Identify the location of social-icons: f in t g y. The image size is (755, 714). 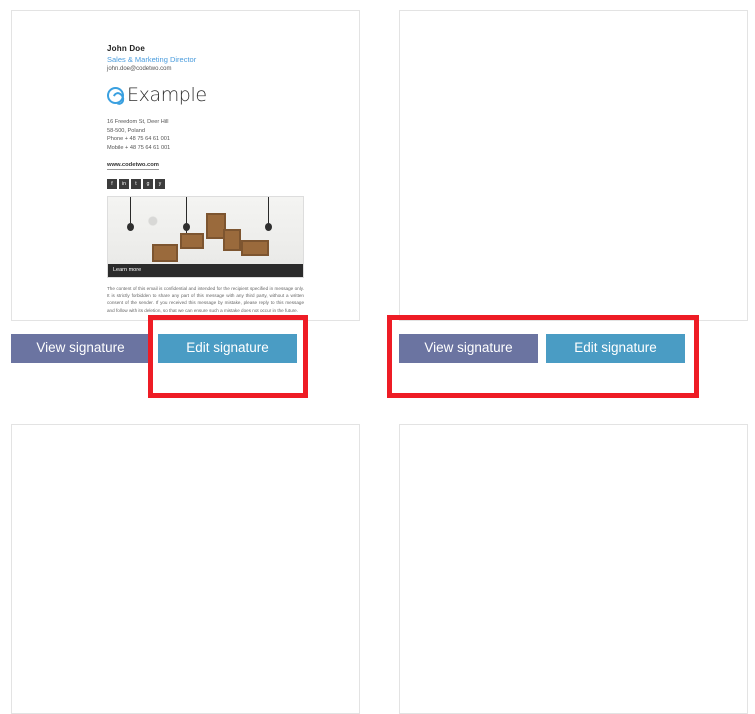
(207, 183).